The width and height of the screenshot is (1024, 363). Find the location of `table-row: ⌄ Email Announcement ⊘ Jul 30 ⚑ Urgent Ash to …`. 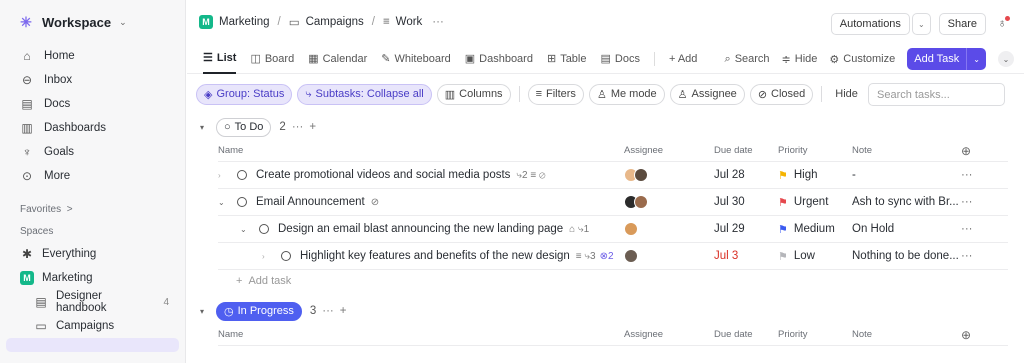

table-row: ⌄ Email Announcement ⊘ Jul 30 ⚑ Urgent Ash to … is located at coordinates (613, 202).